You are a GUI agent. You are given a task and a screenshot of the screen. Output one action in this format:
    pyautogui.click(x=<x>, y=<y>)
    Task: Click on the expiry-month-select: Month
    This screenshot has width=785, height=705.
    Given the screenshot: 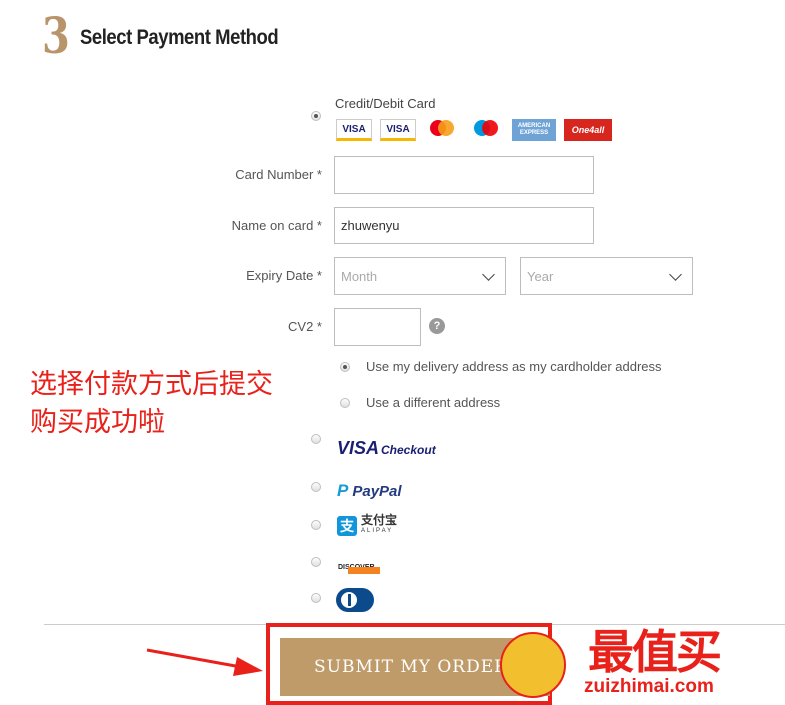 What is the action you would take?
    pyautogui.click(x=420, y=276)
    